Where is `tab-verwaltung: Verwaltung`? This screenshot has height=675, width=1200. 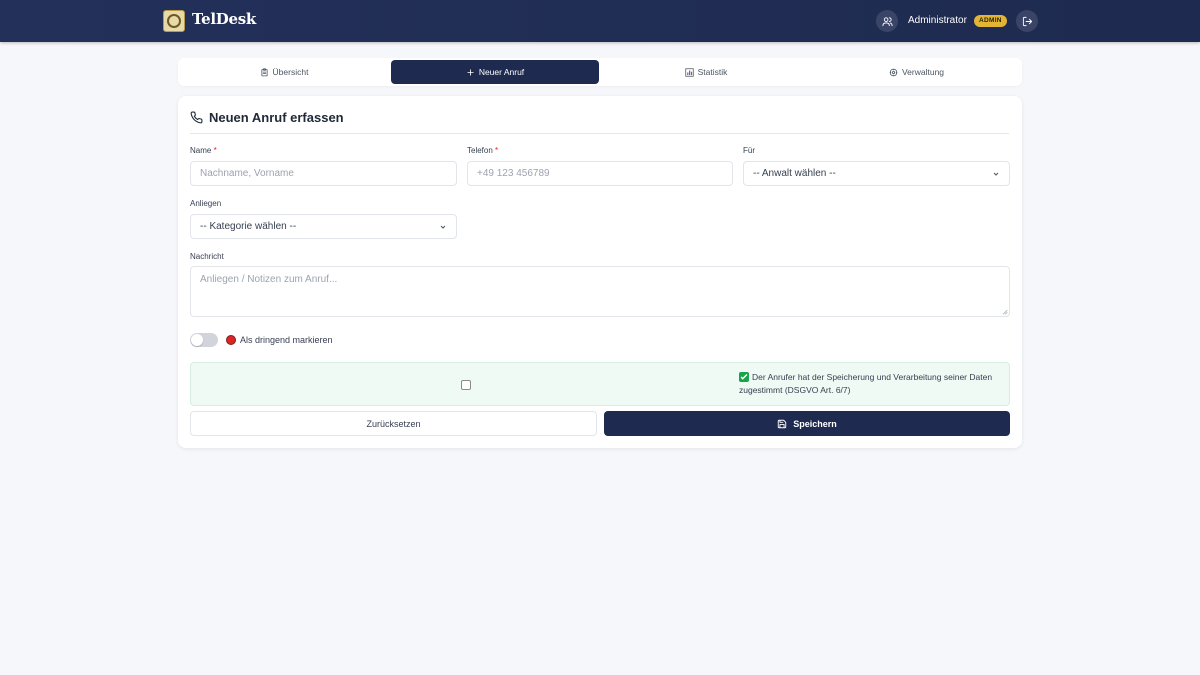
tab-verwaltung: Verwaltung is located at coordinates (916, 72).